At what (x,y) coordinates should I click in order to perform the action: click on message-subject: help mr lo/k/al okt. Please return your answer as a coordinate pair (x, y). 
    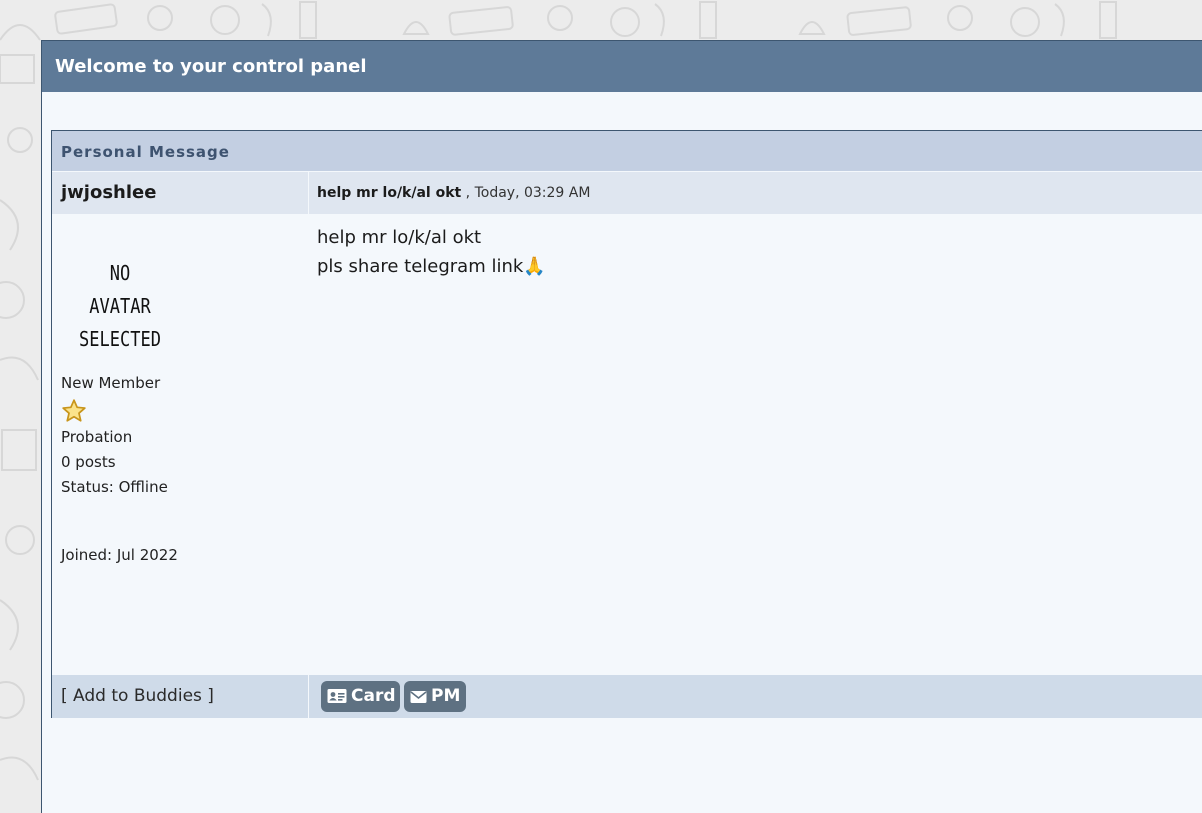
    Looking at the image, I should click on (389, 193).